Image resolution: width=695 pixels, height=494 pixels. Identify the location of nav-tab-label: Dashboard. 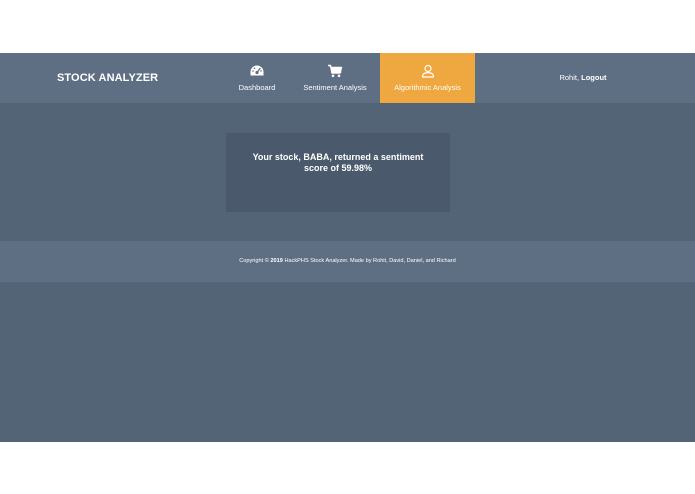
(257, 87).